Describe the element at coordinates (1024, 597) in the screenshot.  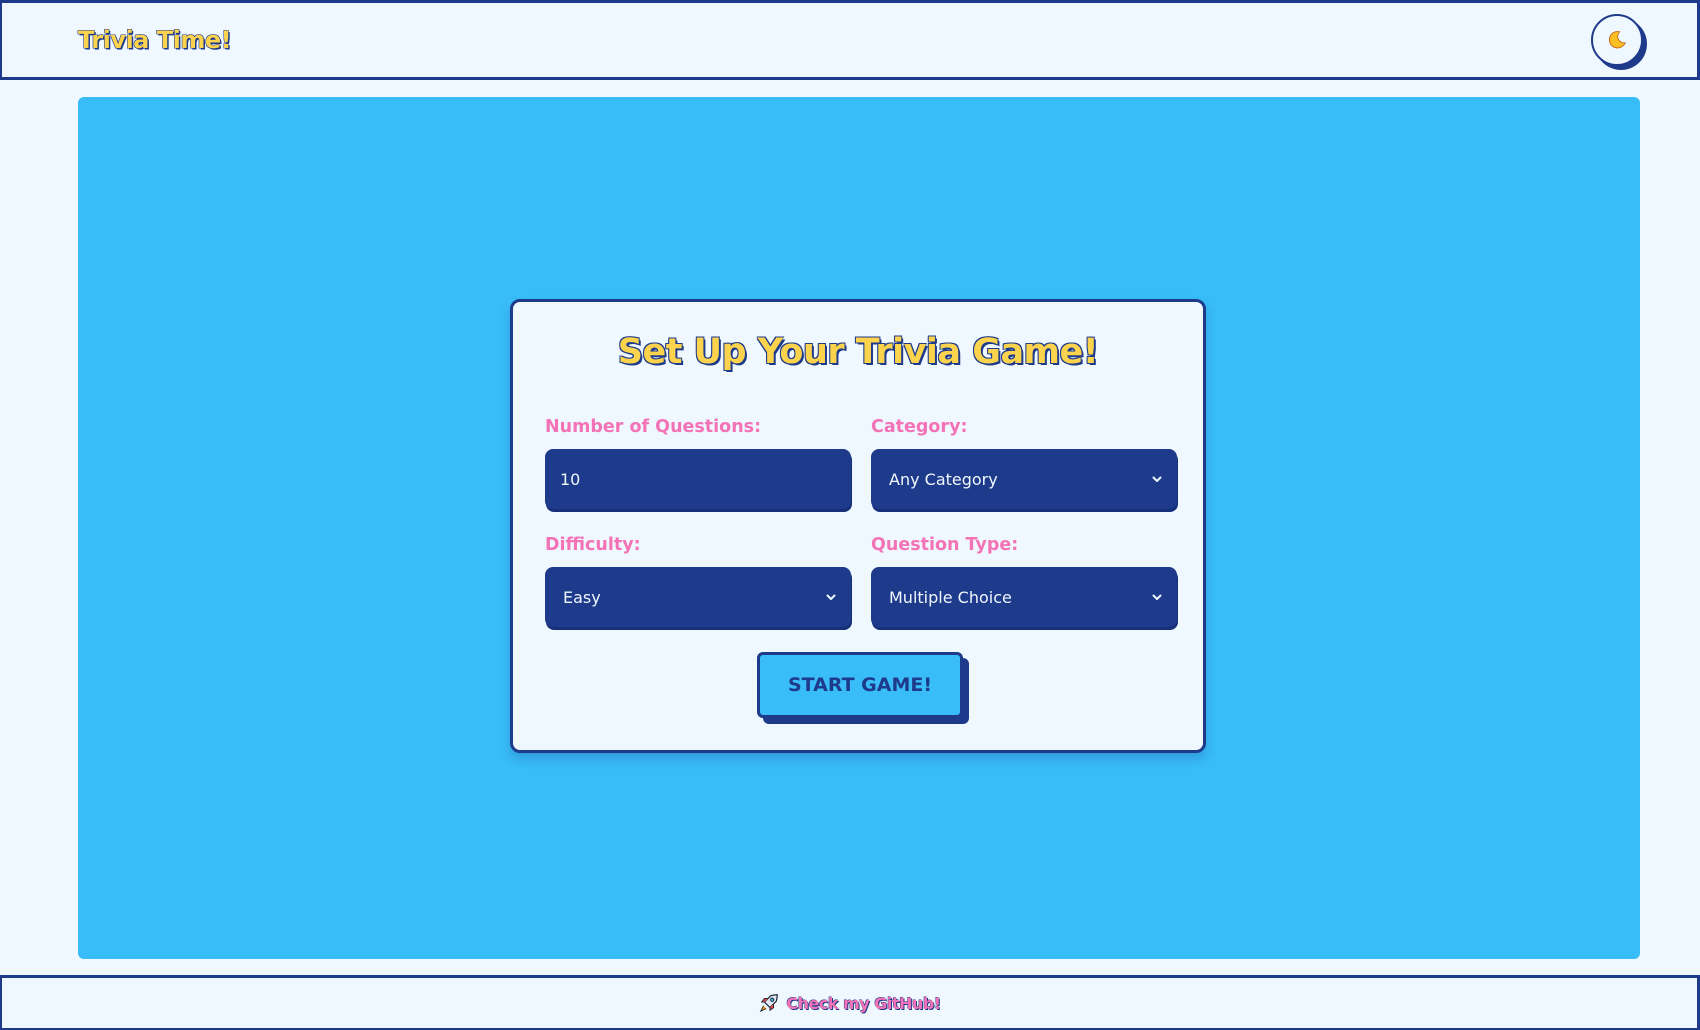
I see `question-type-select: Multiple Choice` at that location.